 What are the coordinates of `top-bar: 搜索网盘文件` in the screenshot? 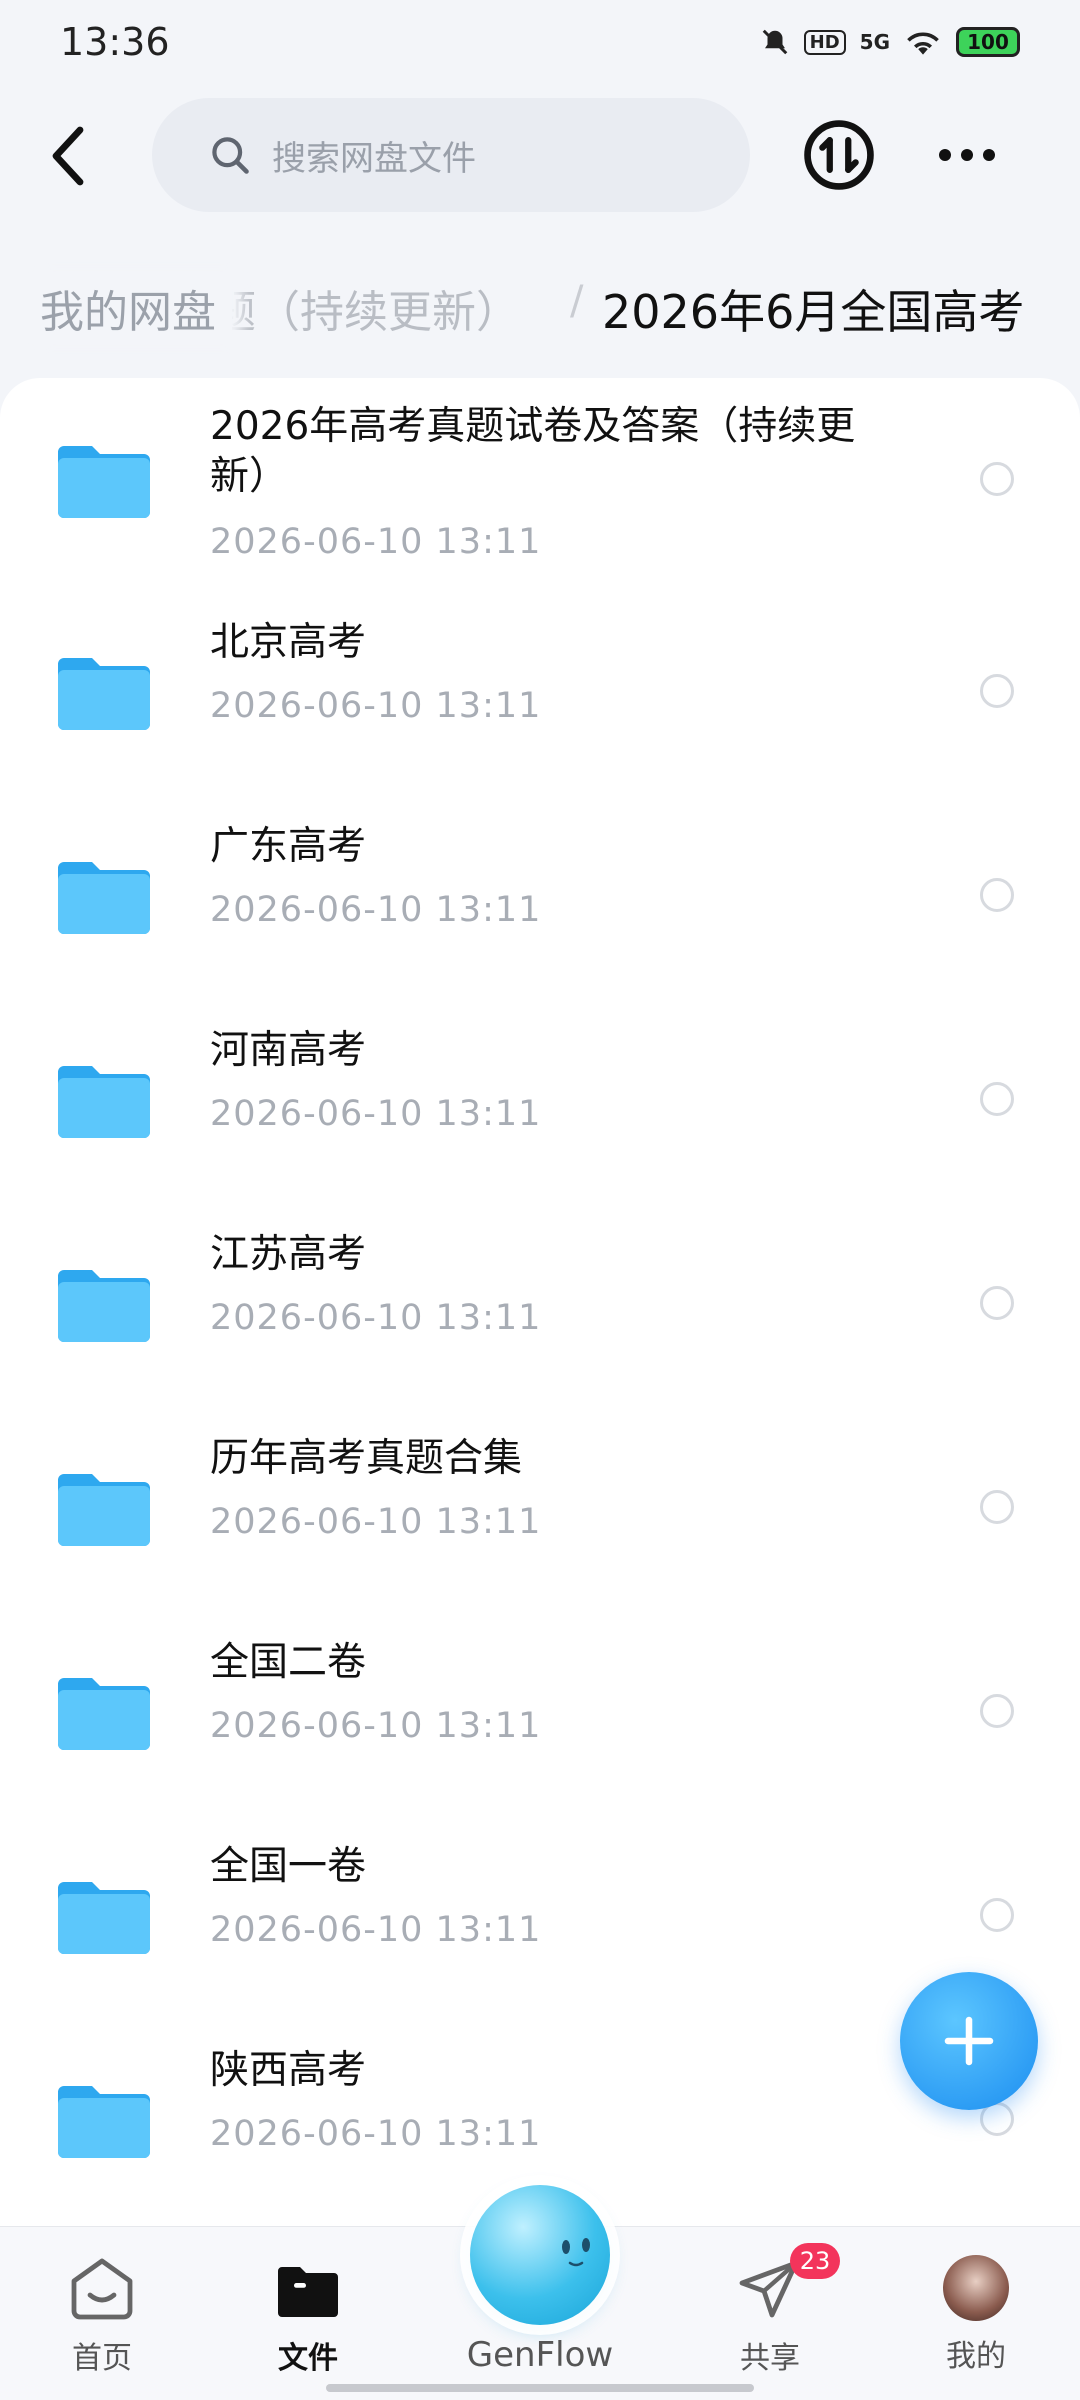 It's located at (540, 156).